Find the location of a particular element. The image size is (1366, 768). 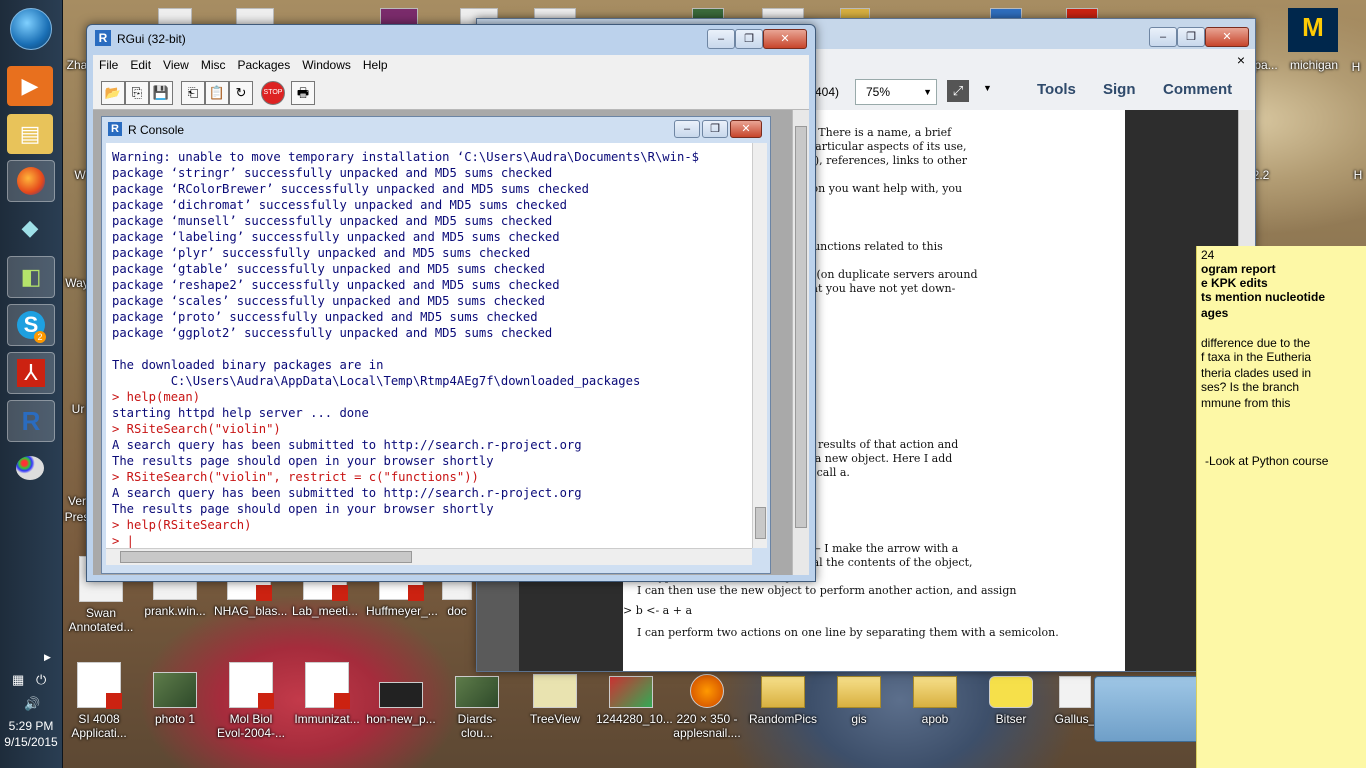

paint-icon is located at coordinates (30, 468).